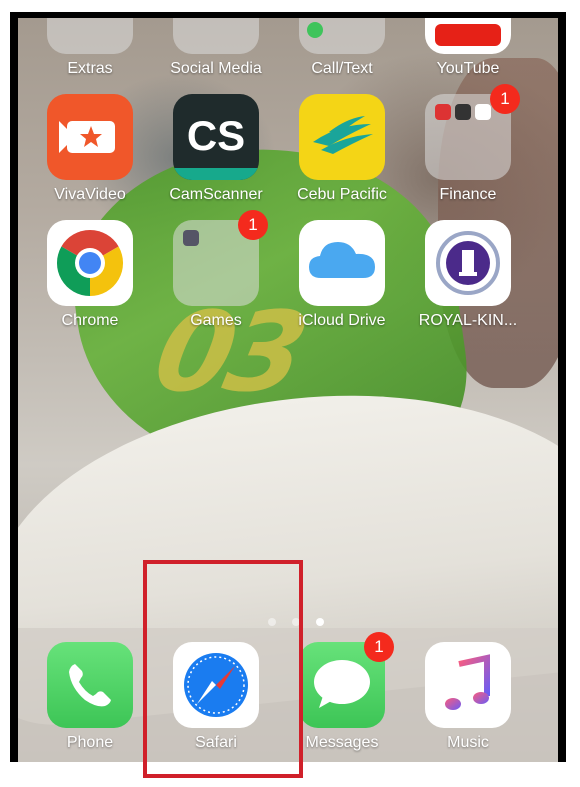 This screenshot has height=787, width=580. I want to click on app-vivavideo: VivaVideo, so click(90, 149).